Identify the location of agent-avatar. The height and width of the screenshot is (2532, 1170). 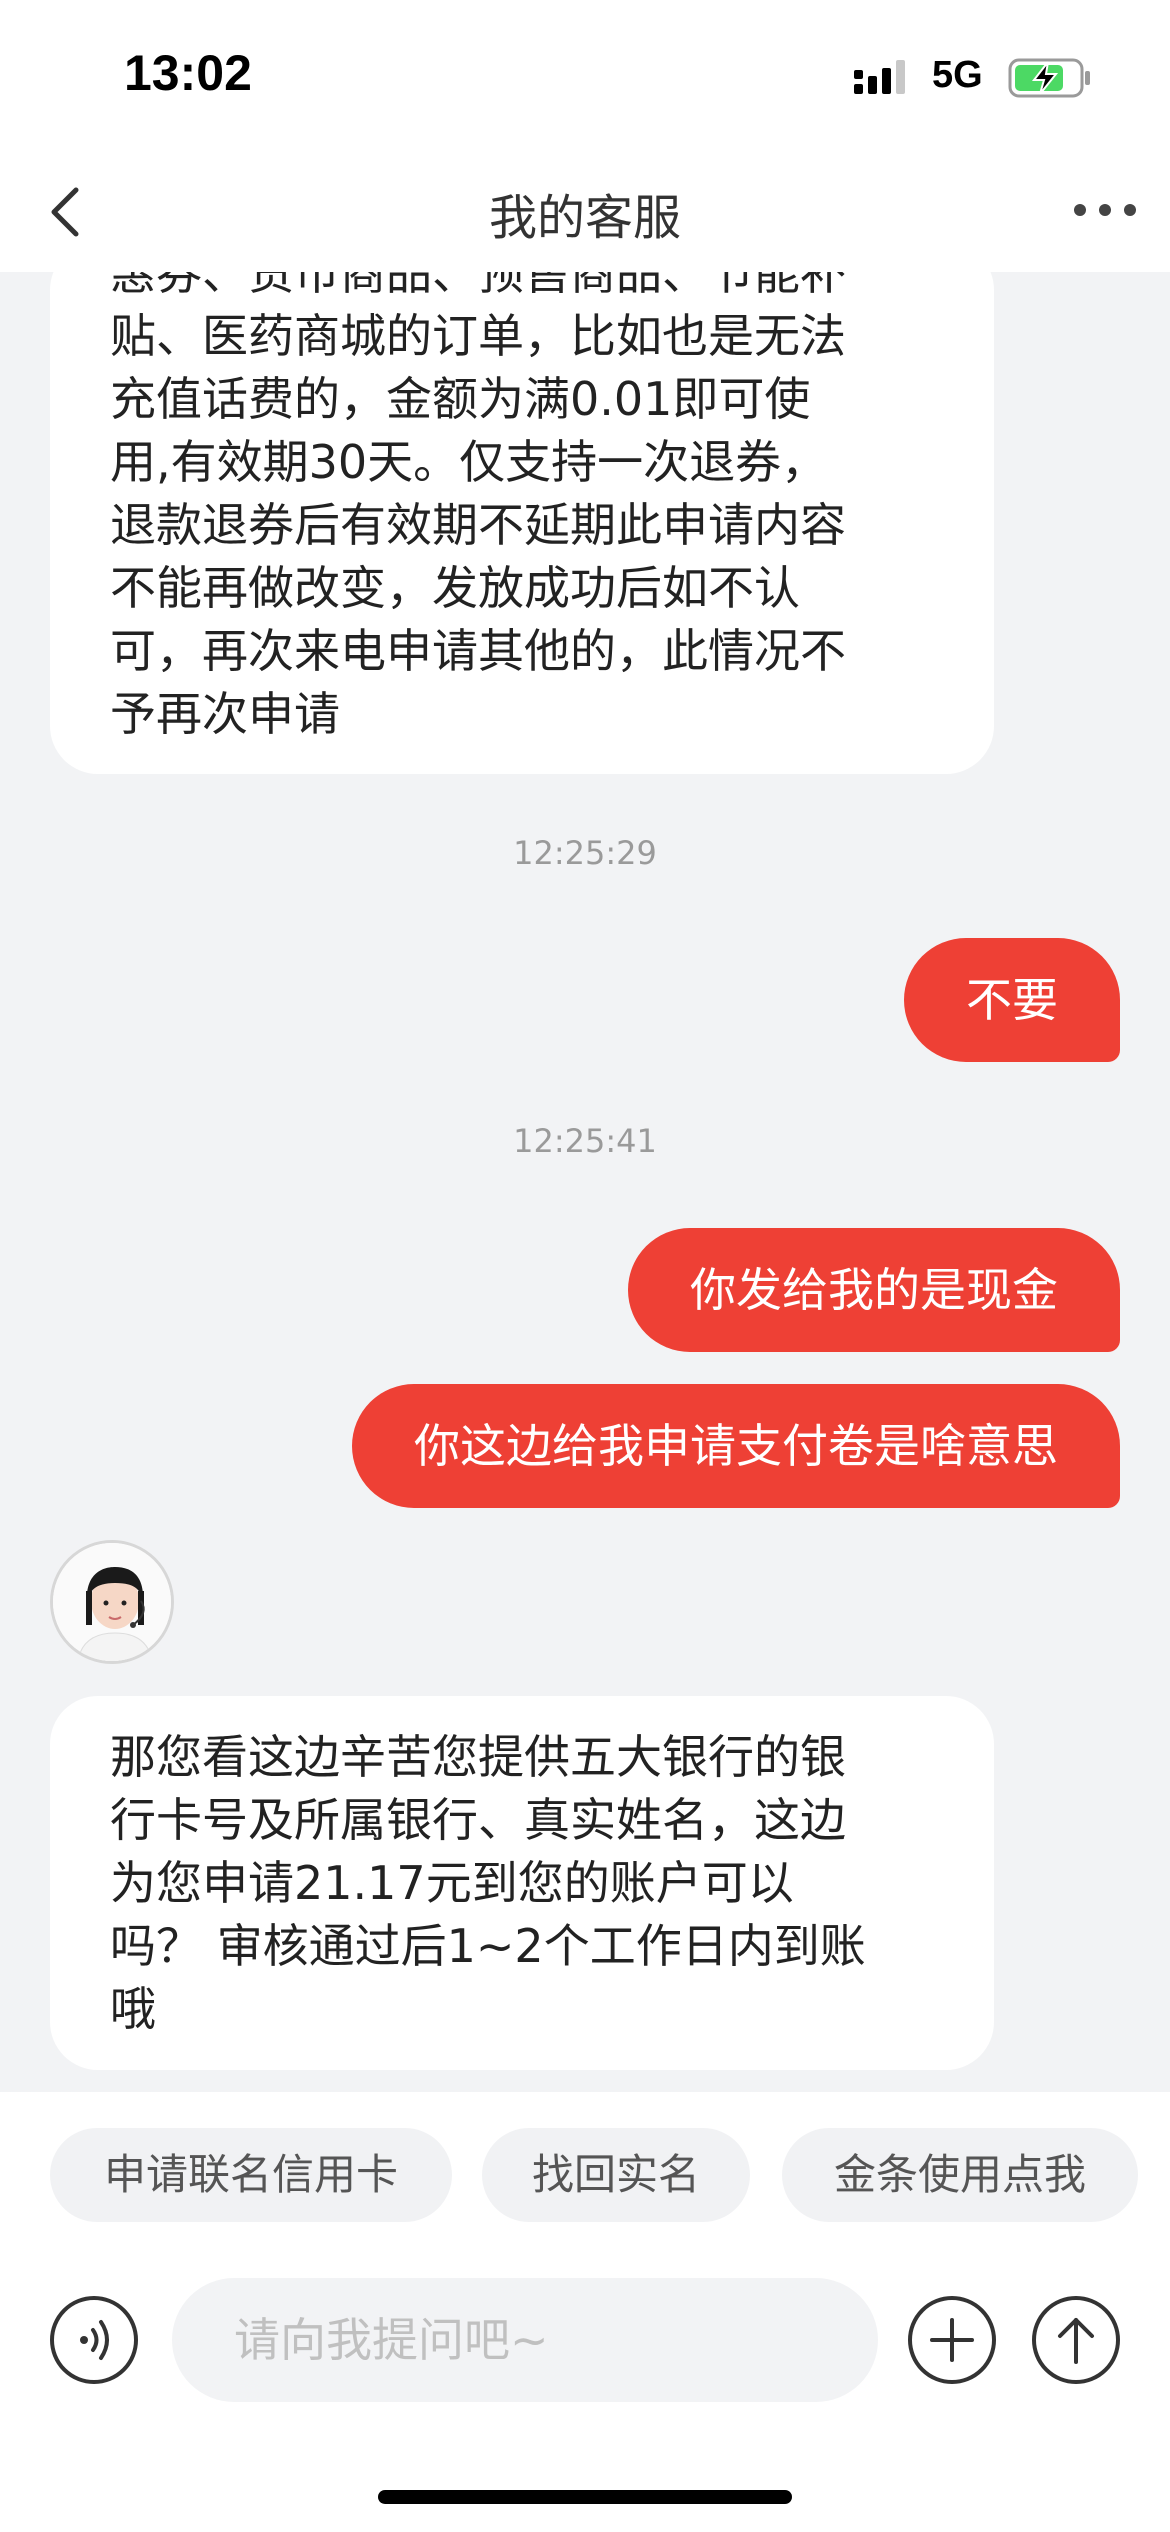
(112, 1602).